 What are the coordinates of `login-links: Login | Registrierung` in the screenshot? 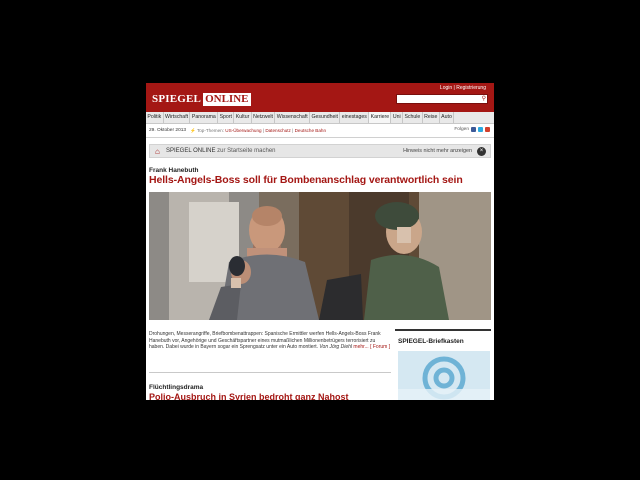 It's located at (463, 88).